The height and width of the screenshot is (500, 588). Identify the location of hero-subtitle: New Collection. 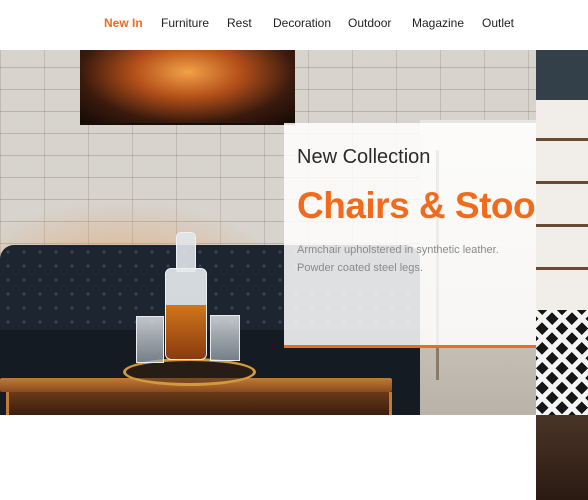
(364, 157).